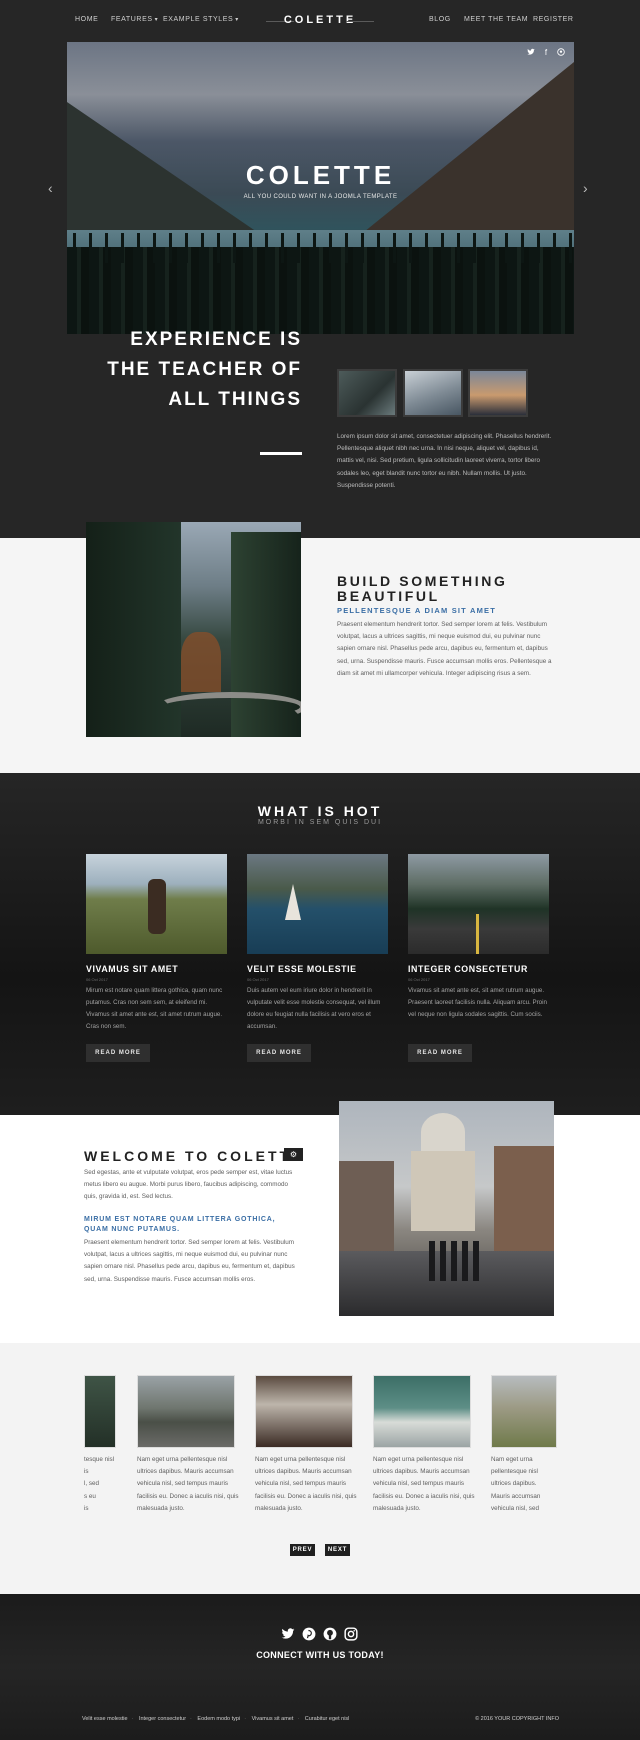 This screenshot has width=640, height=1740. What do you see at coordinates (553, 19) in the screenshot?
I see `nav-register: REGISTER` at bounding box center [553, 19].